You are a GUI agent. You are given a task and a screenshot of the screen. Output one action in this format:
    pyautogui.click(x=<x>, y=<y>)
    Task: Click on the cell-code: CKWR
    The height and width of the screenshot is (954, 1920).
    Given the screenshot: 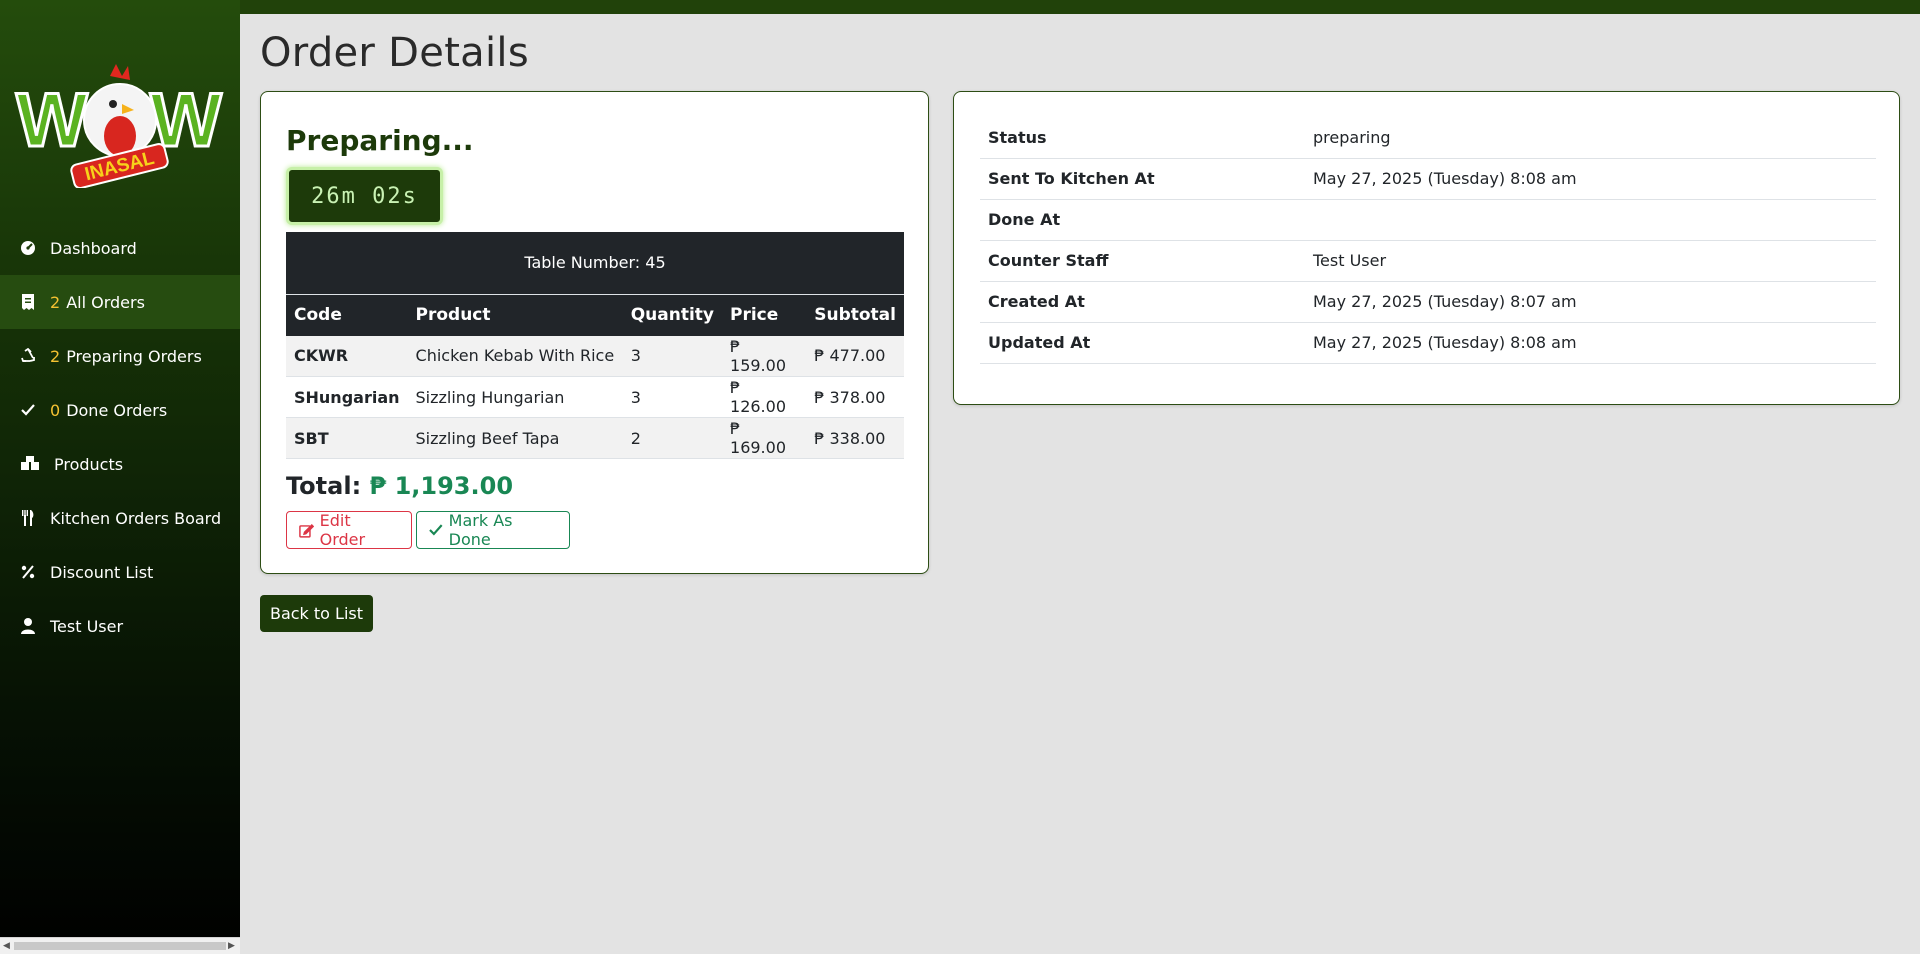 What is the action you would take?
    pyautogui.click(x=347, y=356)
    